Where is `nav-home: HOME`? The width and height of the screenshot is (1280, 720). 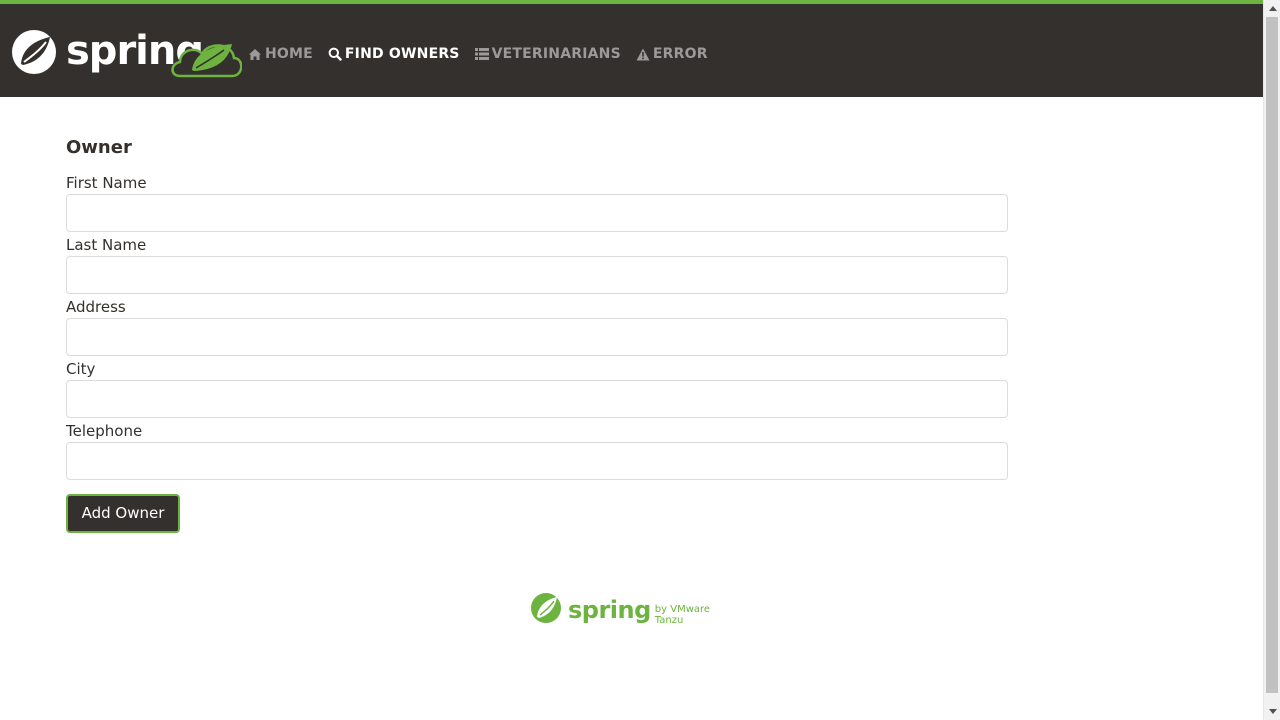 nav-home: HOME is located at coordinates (280, 54).